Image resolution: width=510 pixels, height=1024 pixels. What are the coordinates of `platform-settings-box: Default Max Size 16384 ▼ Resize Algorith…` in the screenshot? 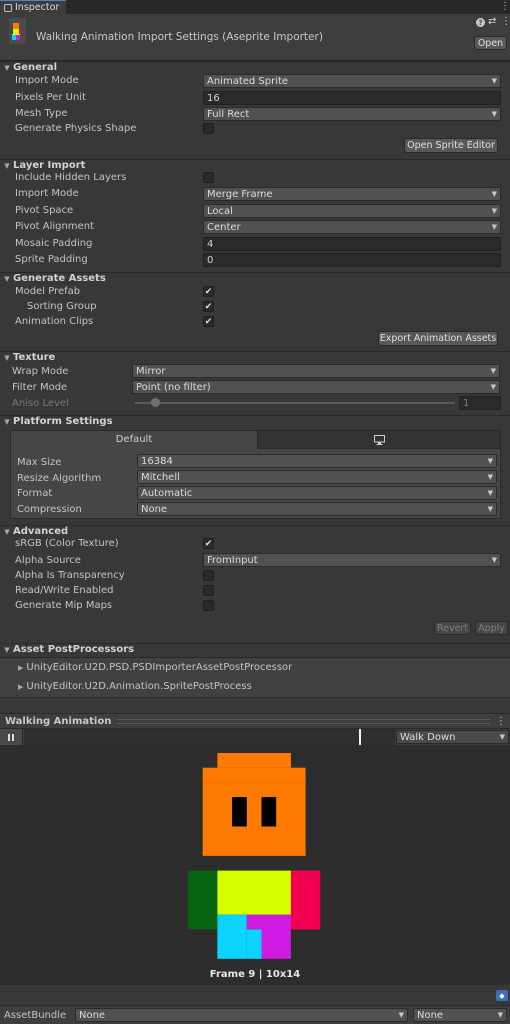 It's located at (255, 474).